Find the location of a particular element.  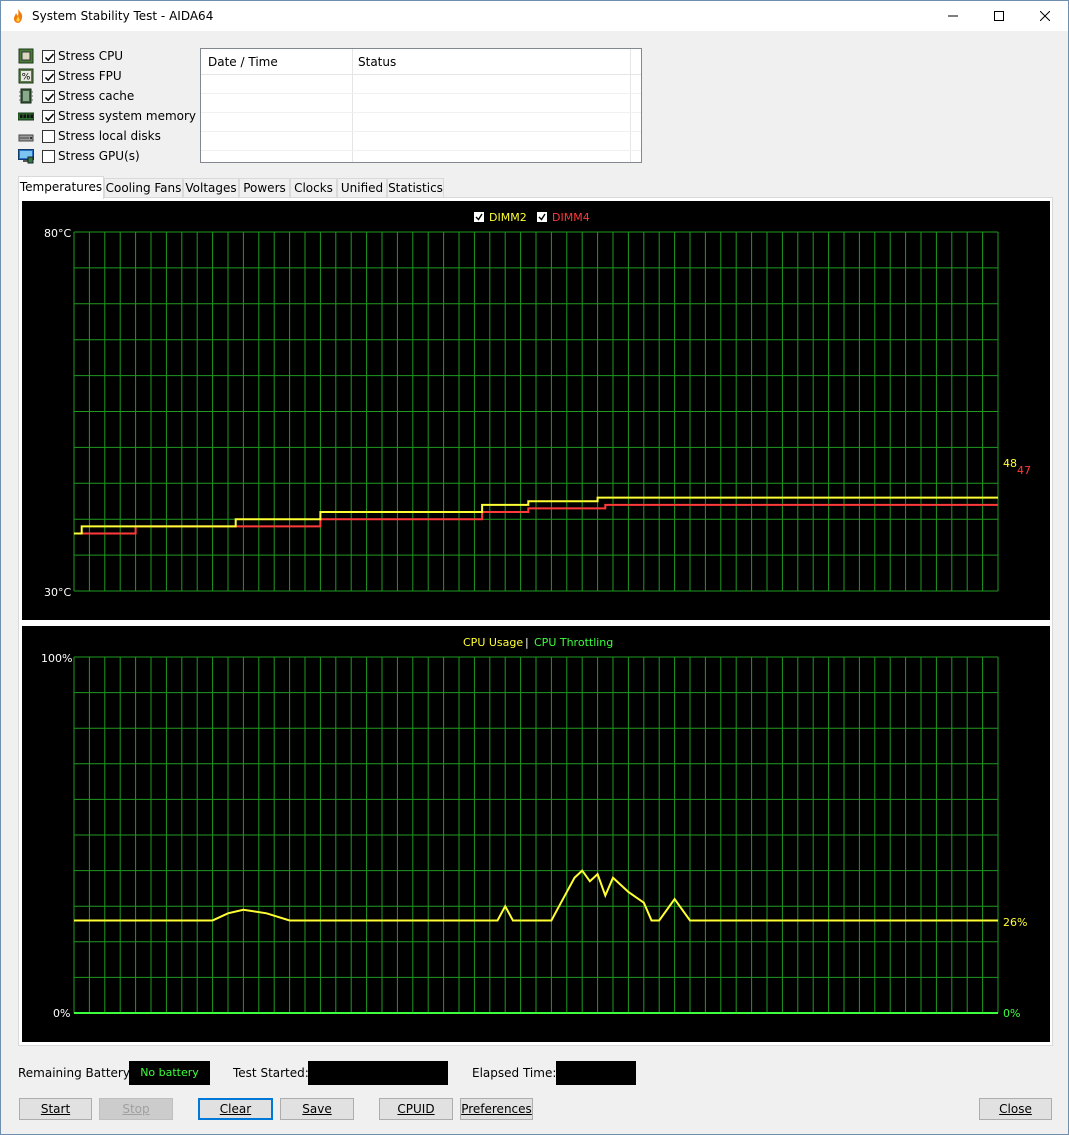

column-header-status: Status is located at coordinates (377, 62).